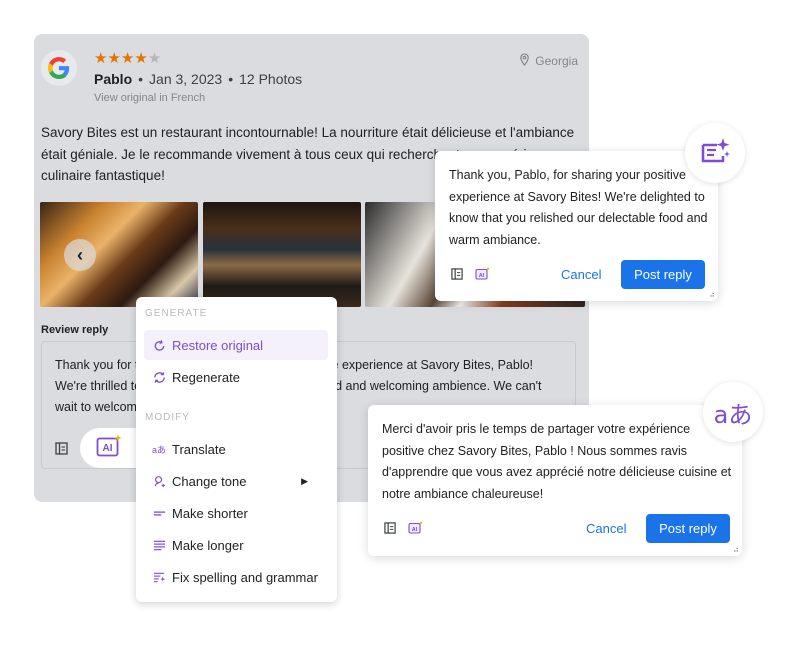  I want to click on menu-item-fix-spelling: Fix spelling and grammar, so click(236, 577).